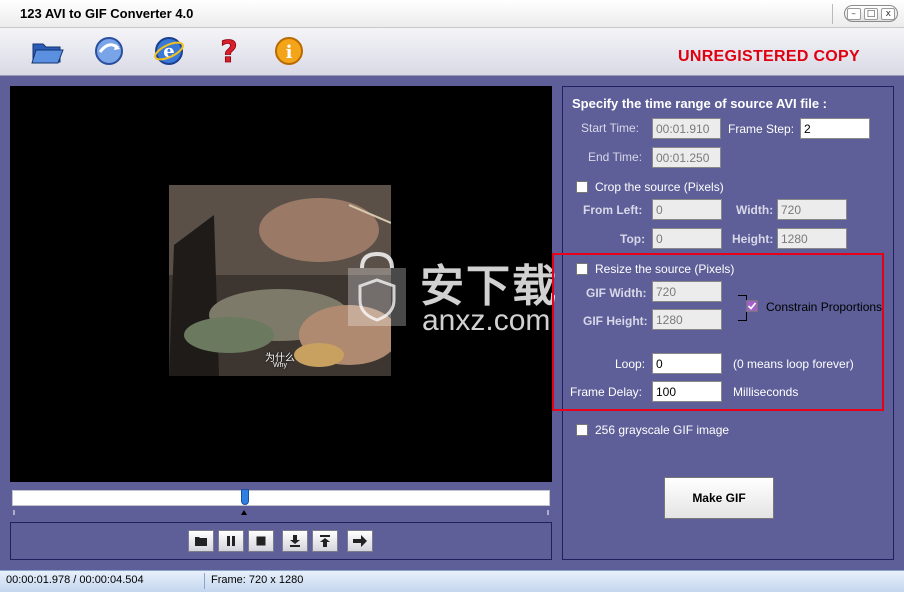 The height and width of the screenshot is (592, 904). What do you see at coordinates (377, 288) in the screenshot?
I see `shield-bag-icon` at bounding box center [377, 288].